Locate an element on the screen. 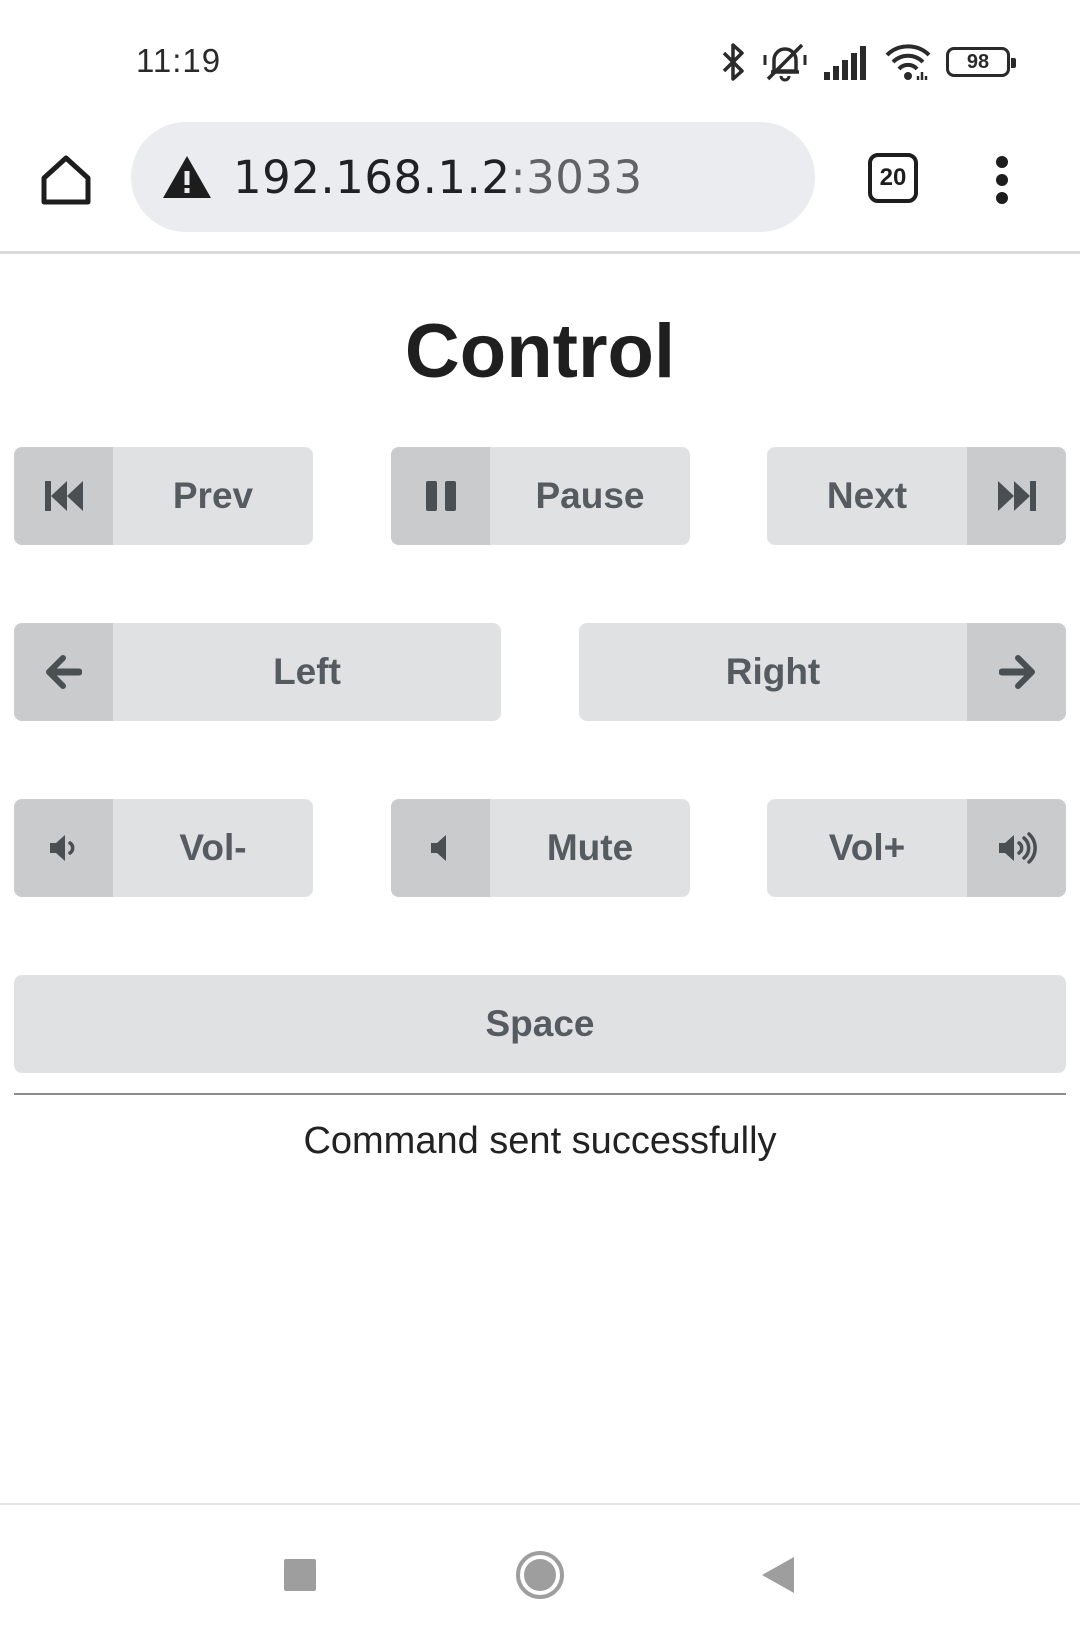 Image resolution: width=1080 pixels, height=1640 pixels. home-circle-icon is located at coordinates (540, 1575).